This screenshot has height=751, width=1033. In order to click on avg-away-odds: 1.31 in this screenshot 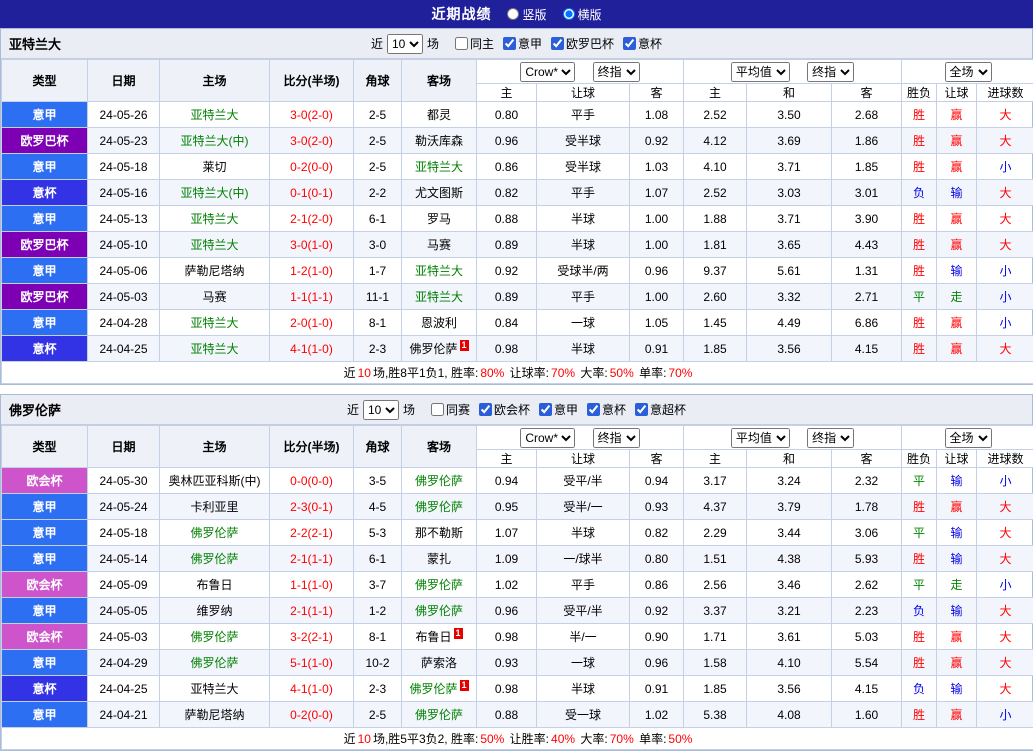, I will do `click(867, 271)`.